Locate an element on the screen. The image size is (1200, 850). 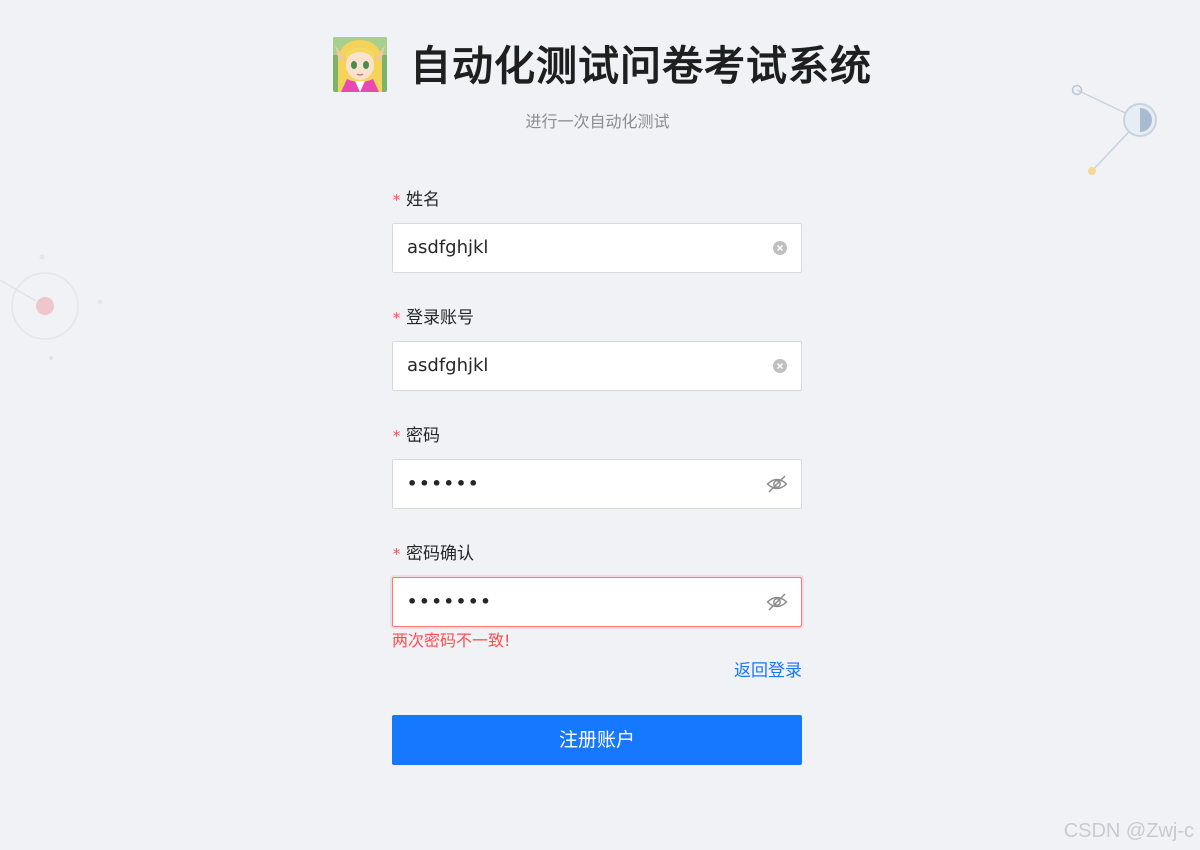
password-label: * 密码 is located at coordinates (416, 436).